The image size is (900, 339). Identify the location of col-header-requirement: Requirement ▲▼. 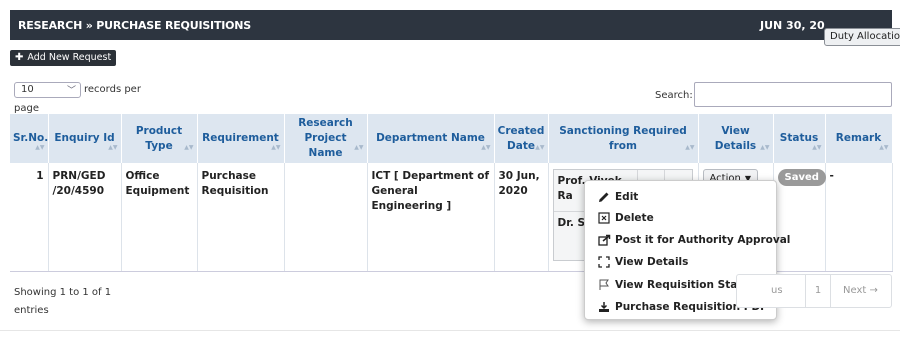
(241, 138).